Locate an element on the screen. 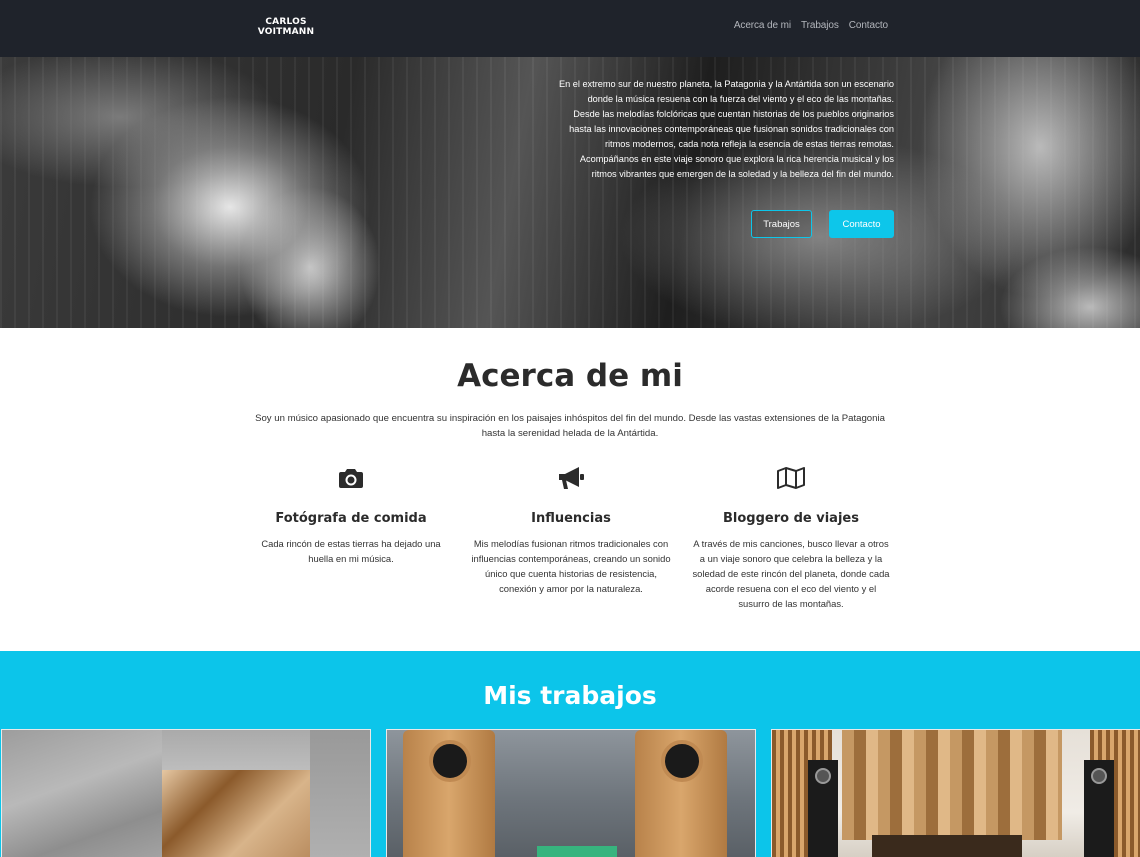 The image size is (1140, 857). work-thumbnail-wooden-speakers is located at coordinates (571, 793).